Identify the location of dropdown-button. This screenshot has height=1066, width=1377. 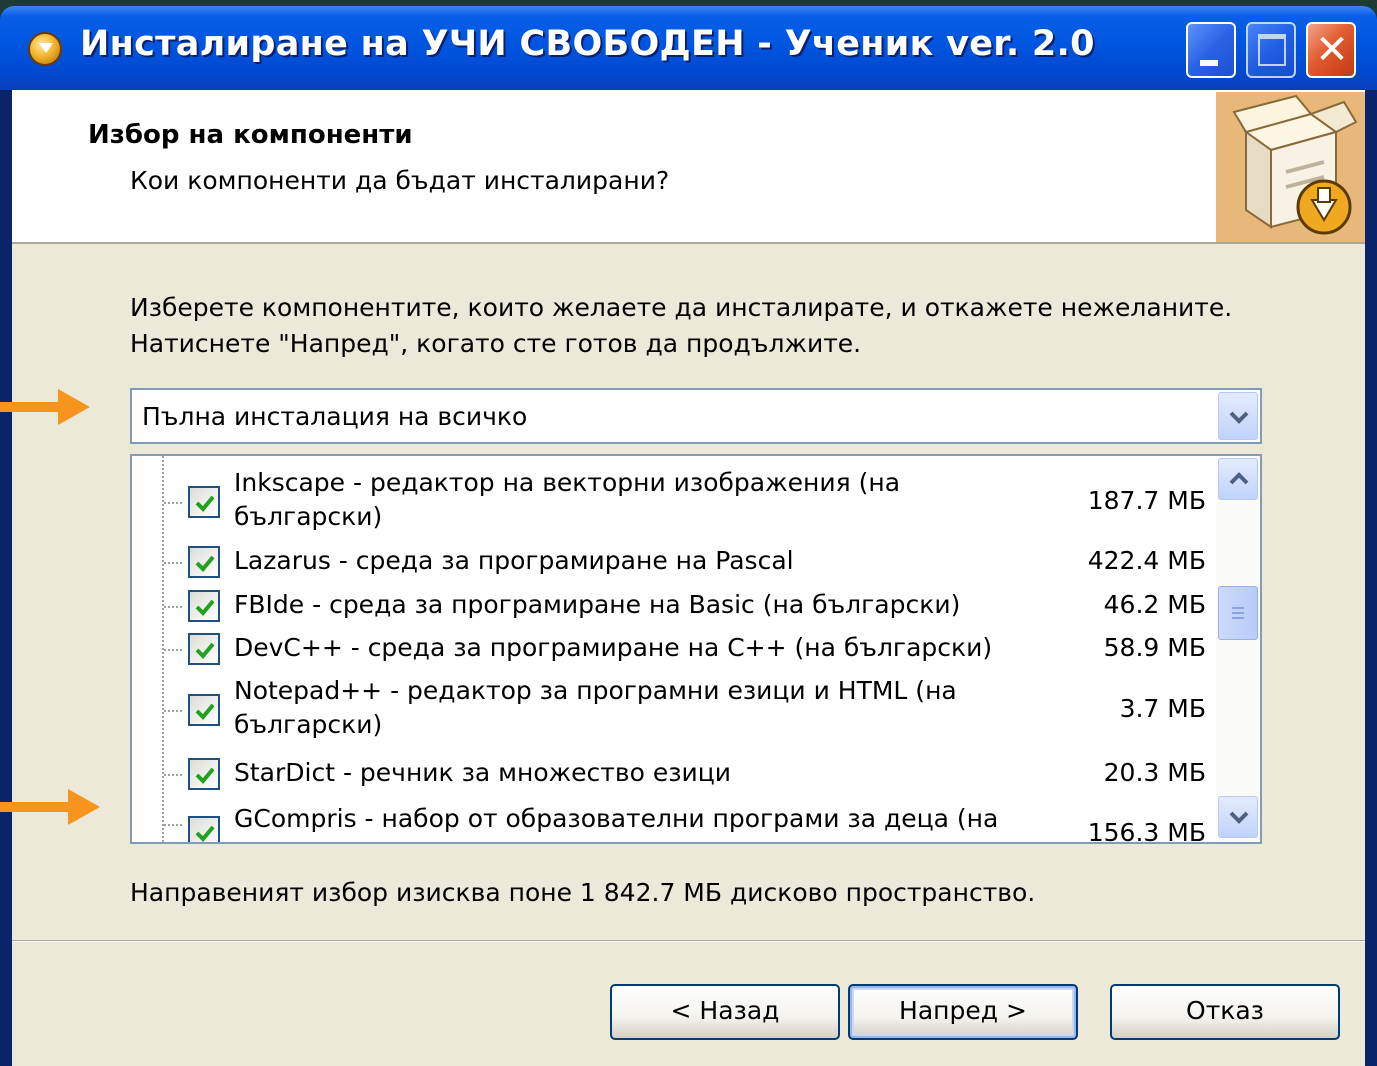
(1238, 416).